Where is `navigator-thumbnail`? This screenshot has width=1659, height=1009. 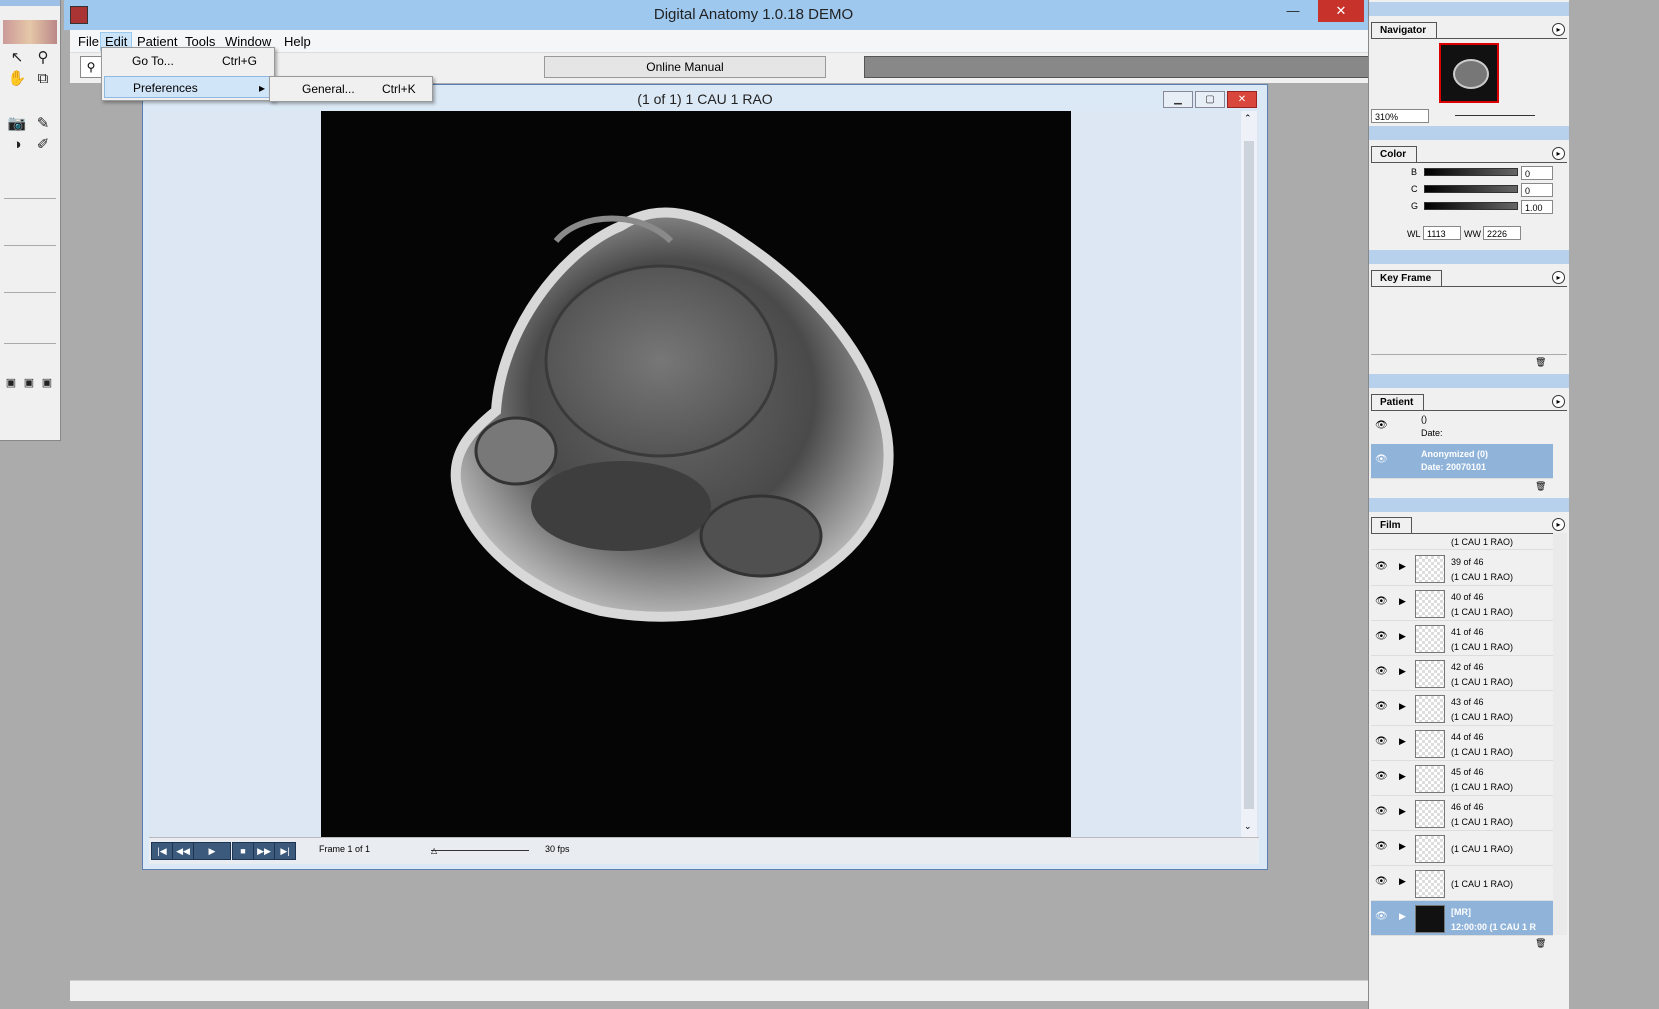 navigator-thumbnail is located at coordinates (1469, 73).